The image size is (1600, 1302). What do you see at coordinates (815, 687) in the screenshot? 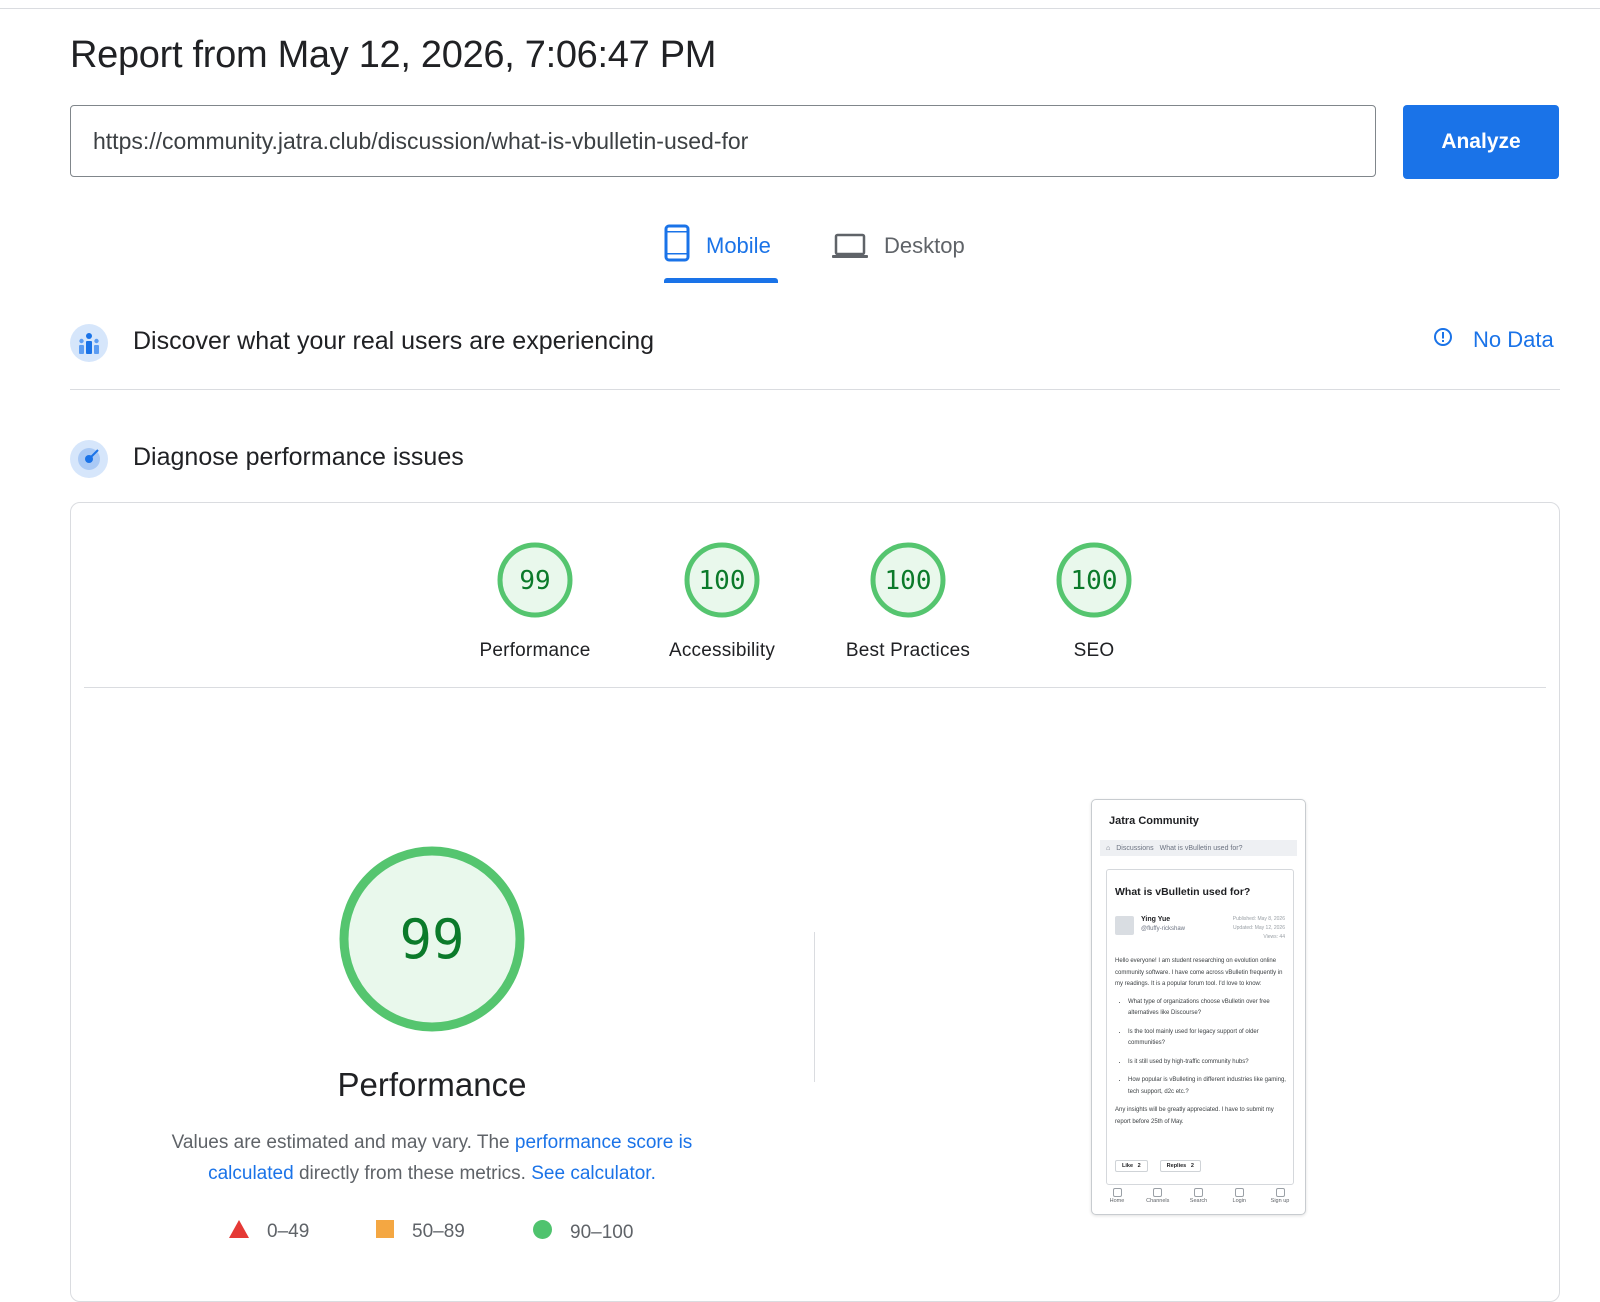
I see `gauges-divider` at bounding box center [815, 687].